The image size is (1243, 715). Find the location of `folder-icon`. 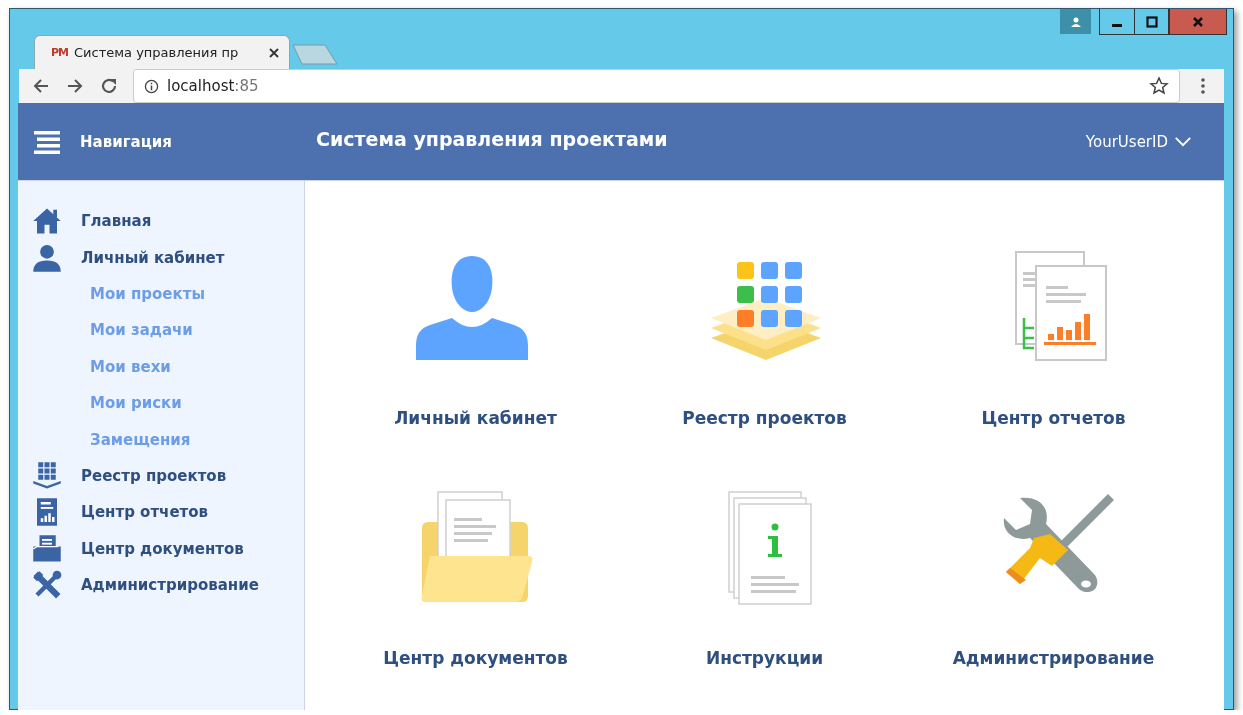

folder-icon is located at coordinates (47, 548).